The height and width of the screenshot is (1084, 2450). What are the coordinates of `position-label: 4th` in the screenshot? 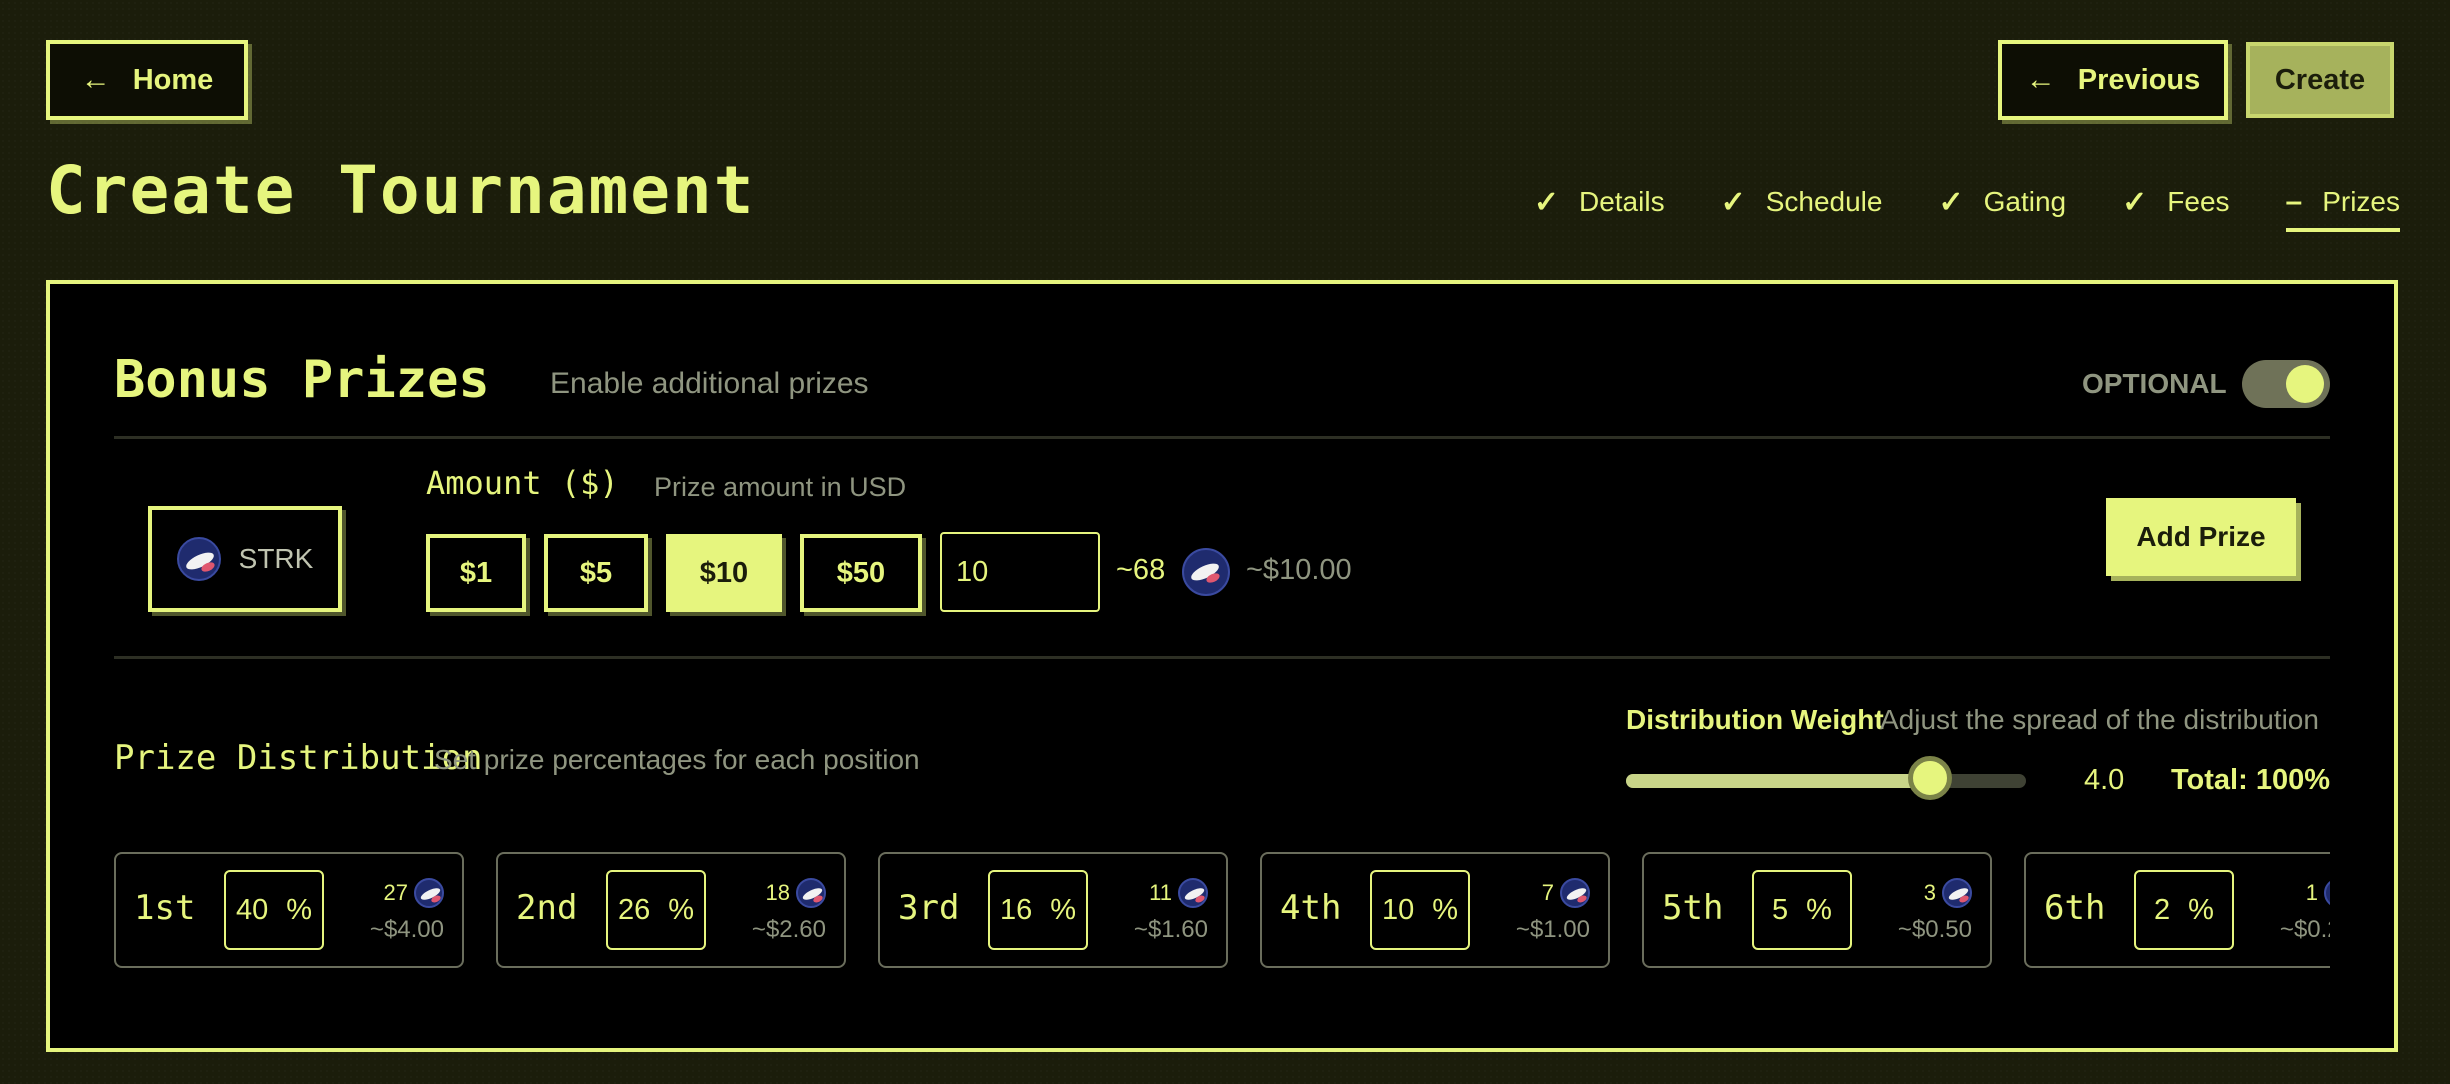 It's located at (1311, 908).